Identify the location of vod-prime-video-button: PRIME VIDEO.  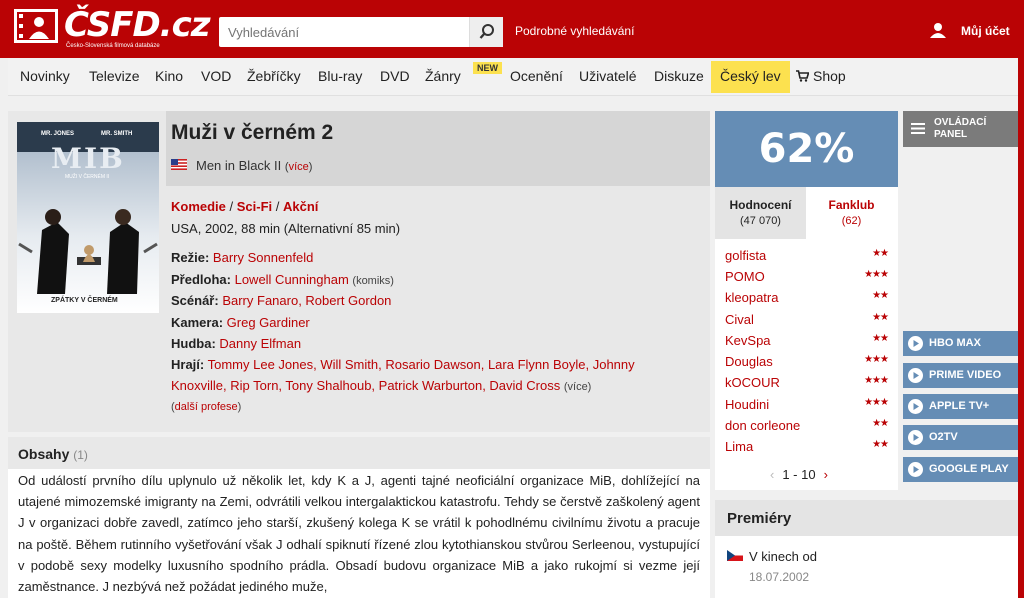
(960, 375).